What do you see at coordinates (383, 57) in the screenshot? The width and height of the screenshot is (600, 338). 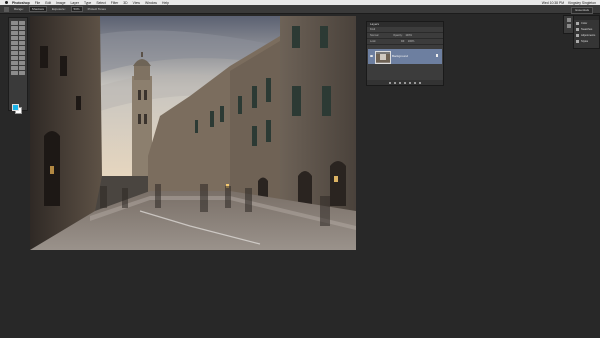 I see `layer-thumbnail` at bounding box center [383, 57].